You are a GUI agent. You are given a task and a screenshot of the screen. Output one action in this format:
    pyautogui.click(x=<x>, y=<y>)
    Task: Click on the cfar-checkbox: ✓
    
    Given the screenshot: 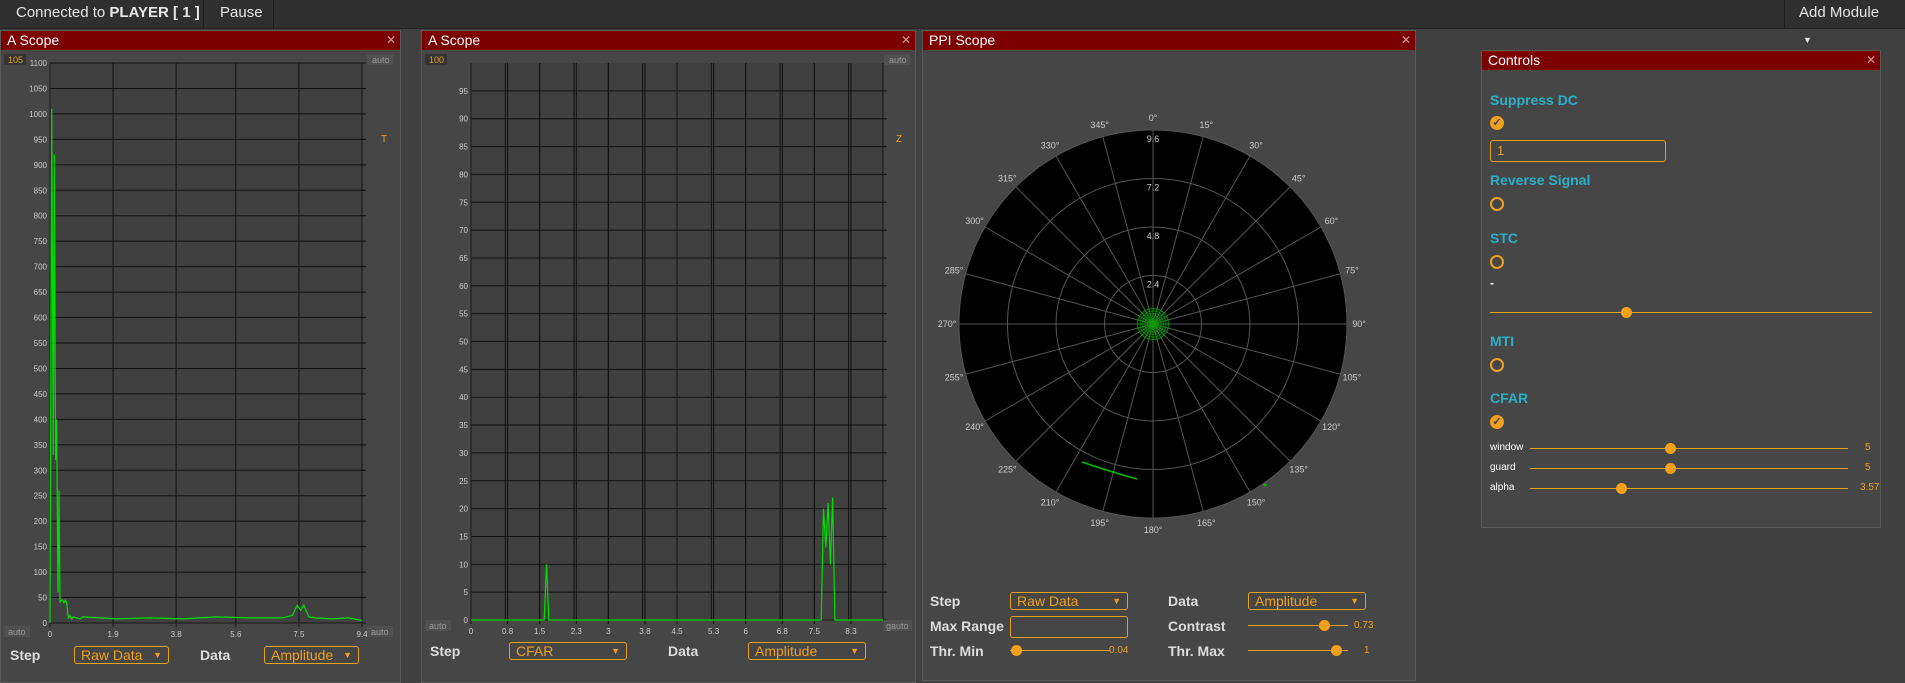 What is the action you would take?
    pyautogui.click(x=1497, y=422)
    